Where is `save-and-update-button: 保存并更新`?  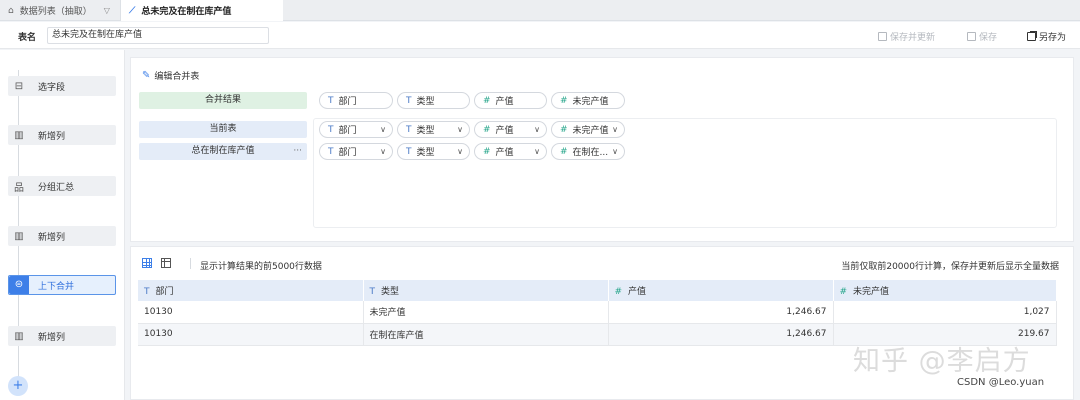 save-and-update-button: 保存并更新 is located at coordinates (906, 36).